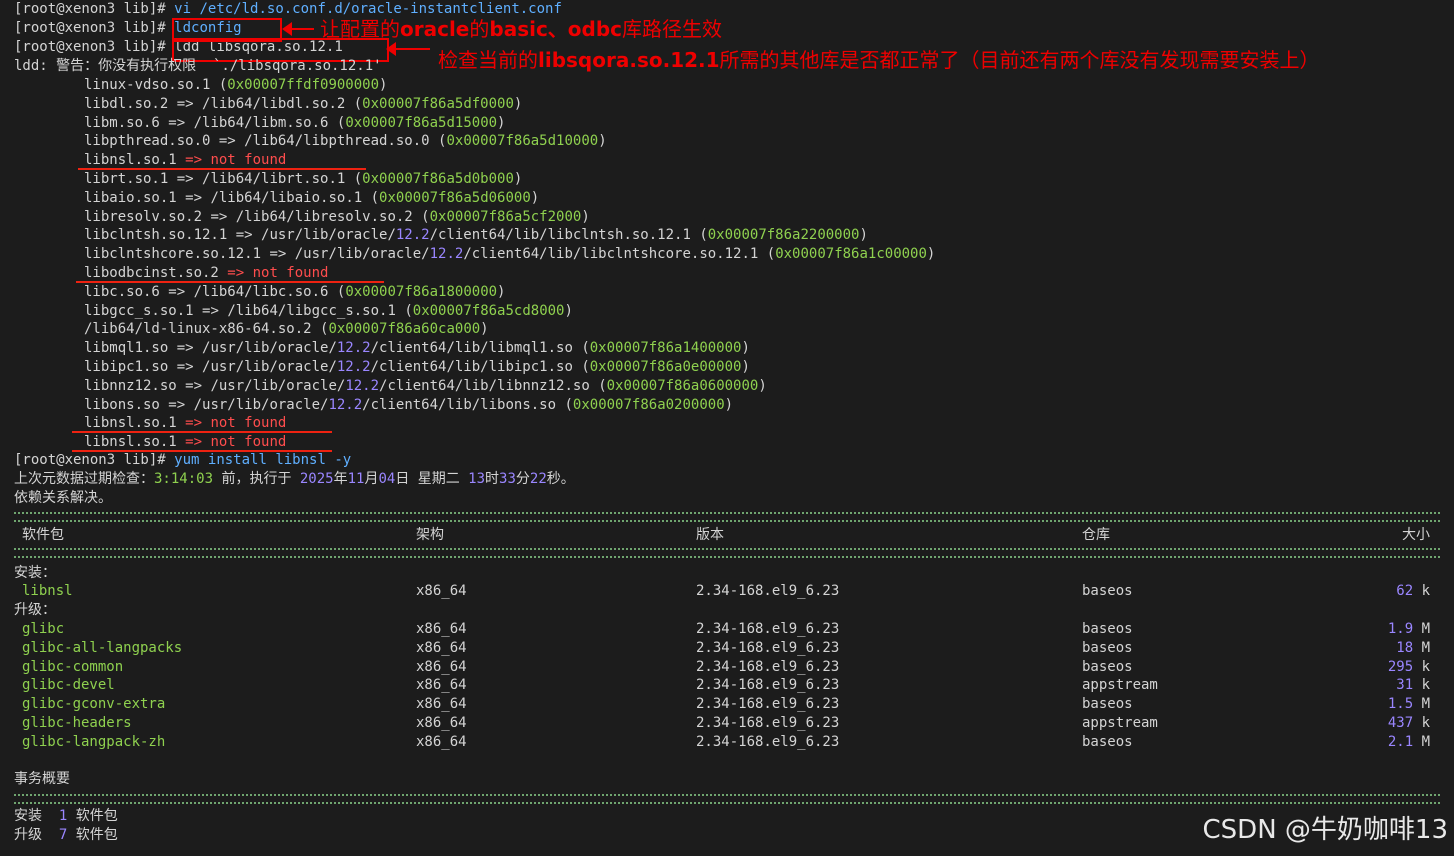 The image size is (1454, 856). What do you see at coordinates (1325, 830) in the screenshot?
I see `watermark: CSDN @牛奶咖啡13` at bounding box center [1325, 830].